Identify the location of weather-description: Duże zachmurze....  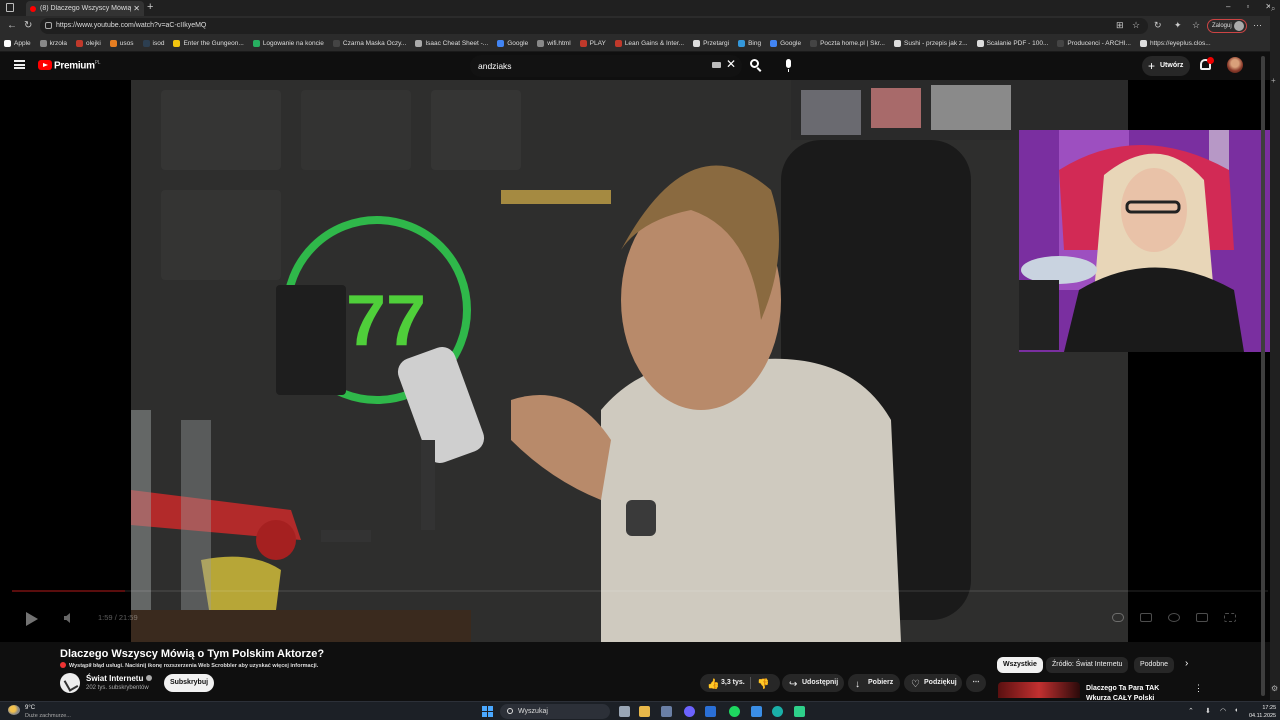
(48, 716).